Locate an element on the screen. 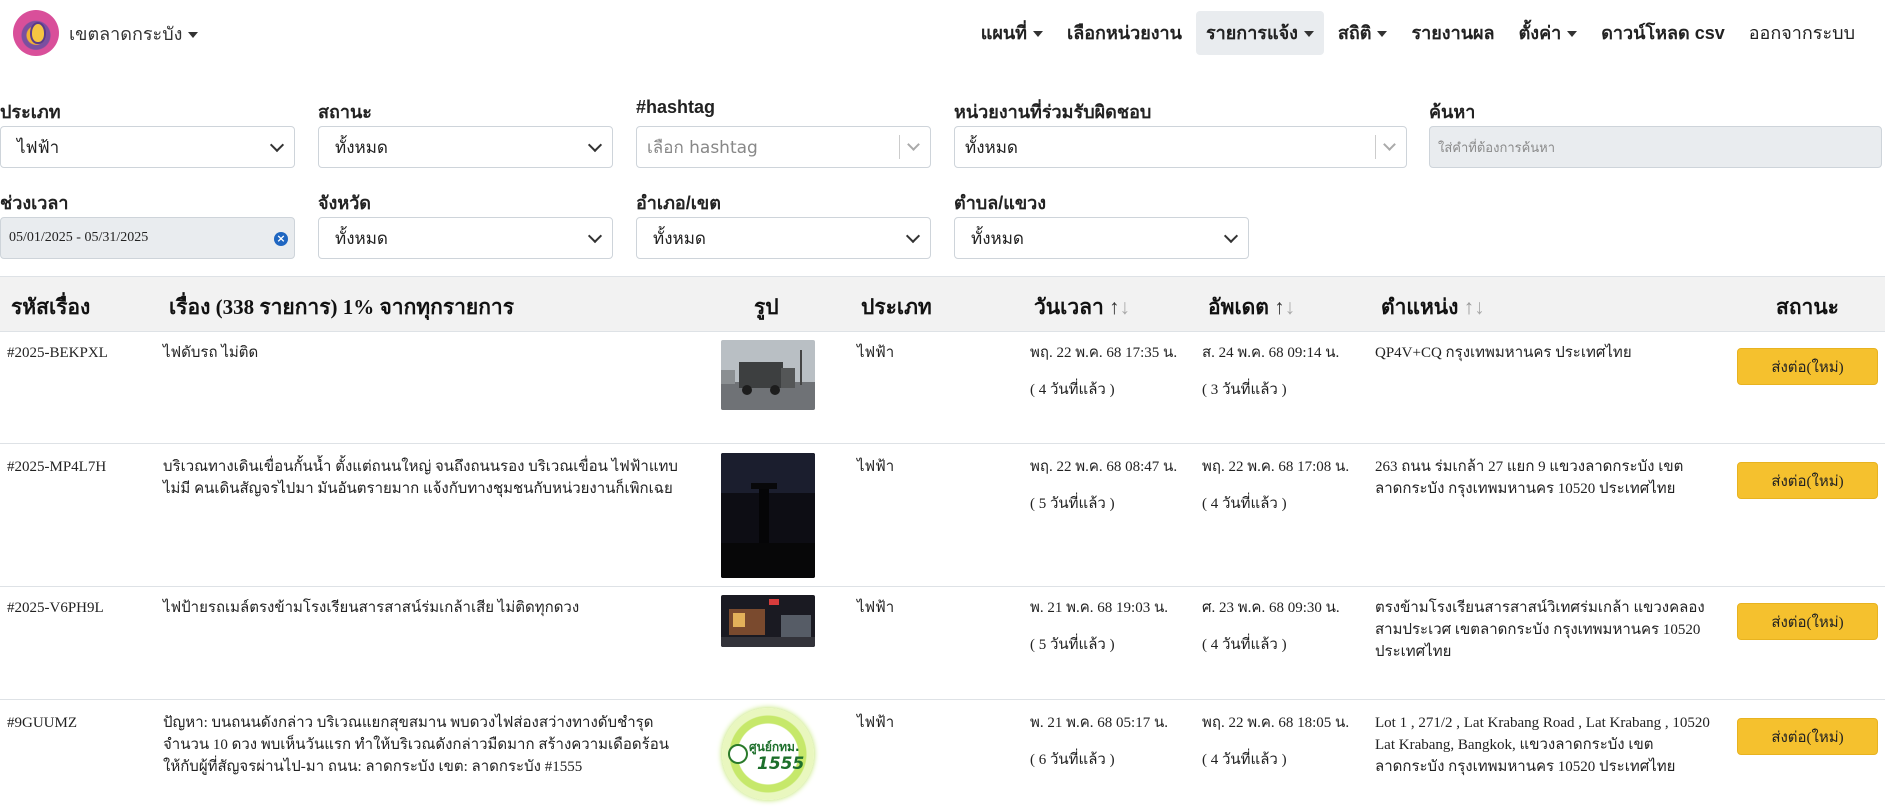 This screenshot has height=808, width=1885. date-range-input: 05/01/2025 - 05/31/2025 × is located at coordinates (147, 238).